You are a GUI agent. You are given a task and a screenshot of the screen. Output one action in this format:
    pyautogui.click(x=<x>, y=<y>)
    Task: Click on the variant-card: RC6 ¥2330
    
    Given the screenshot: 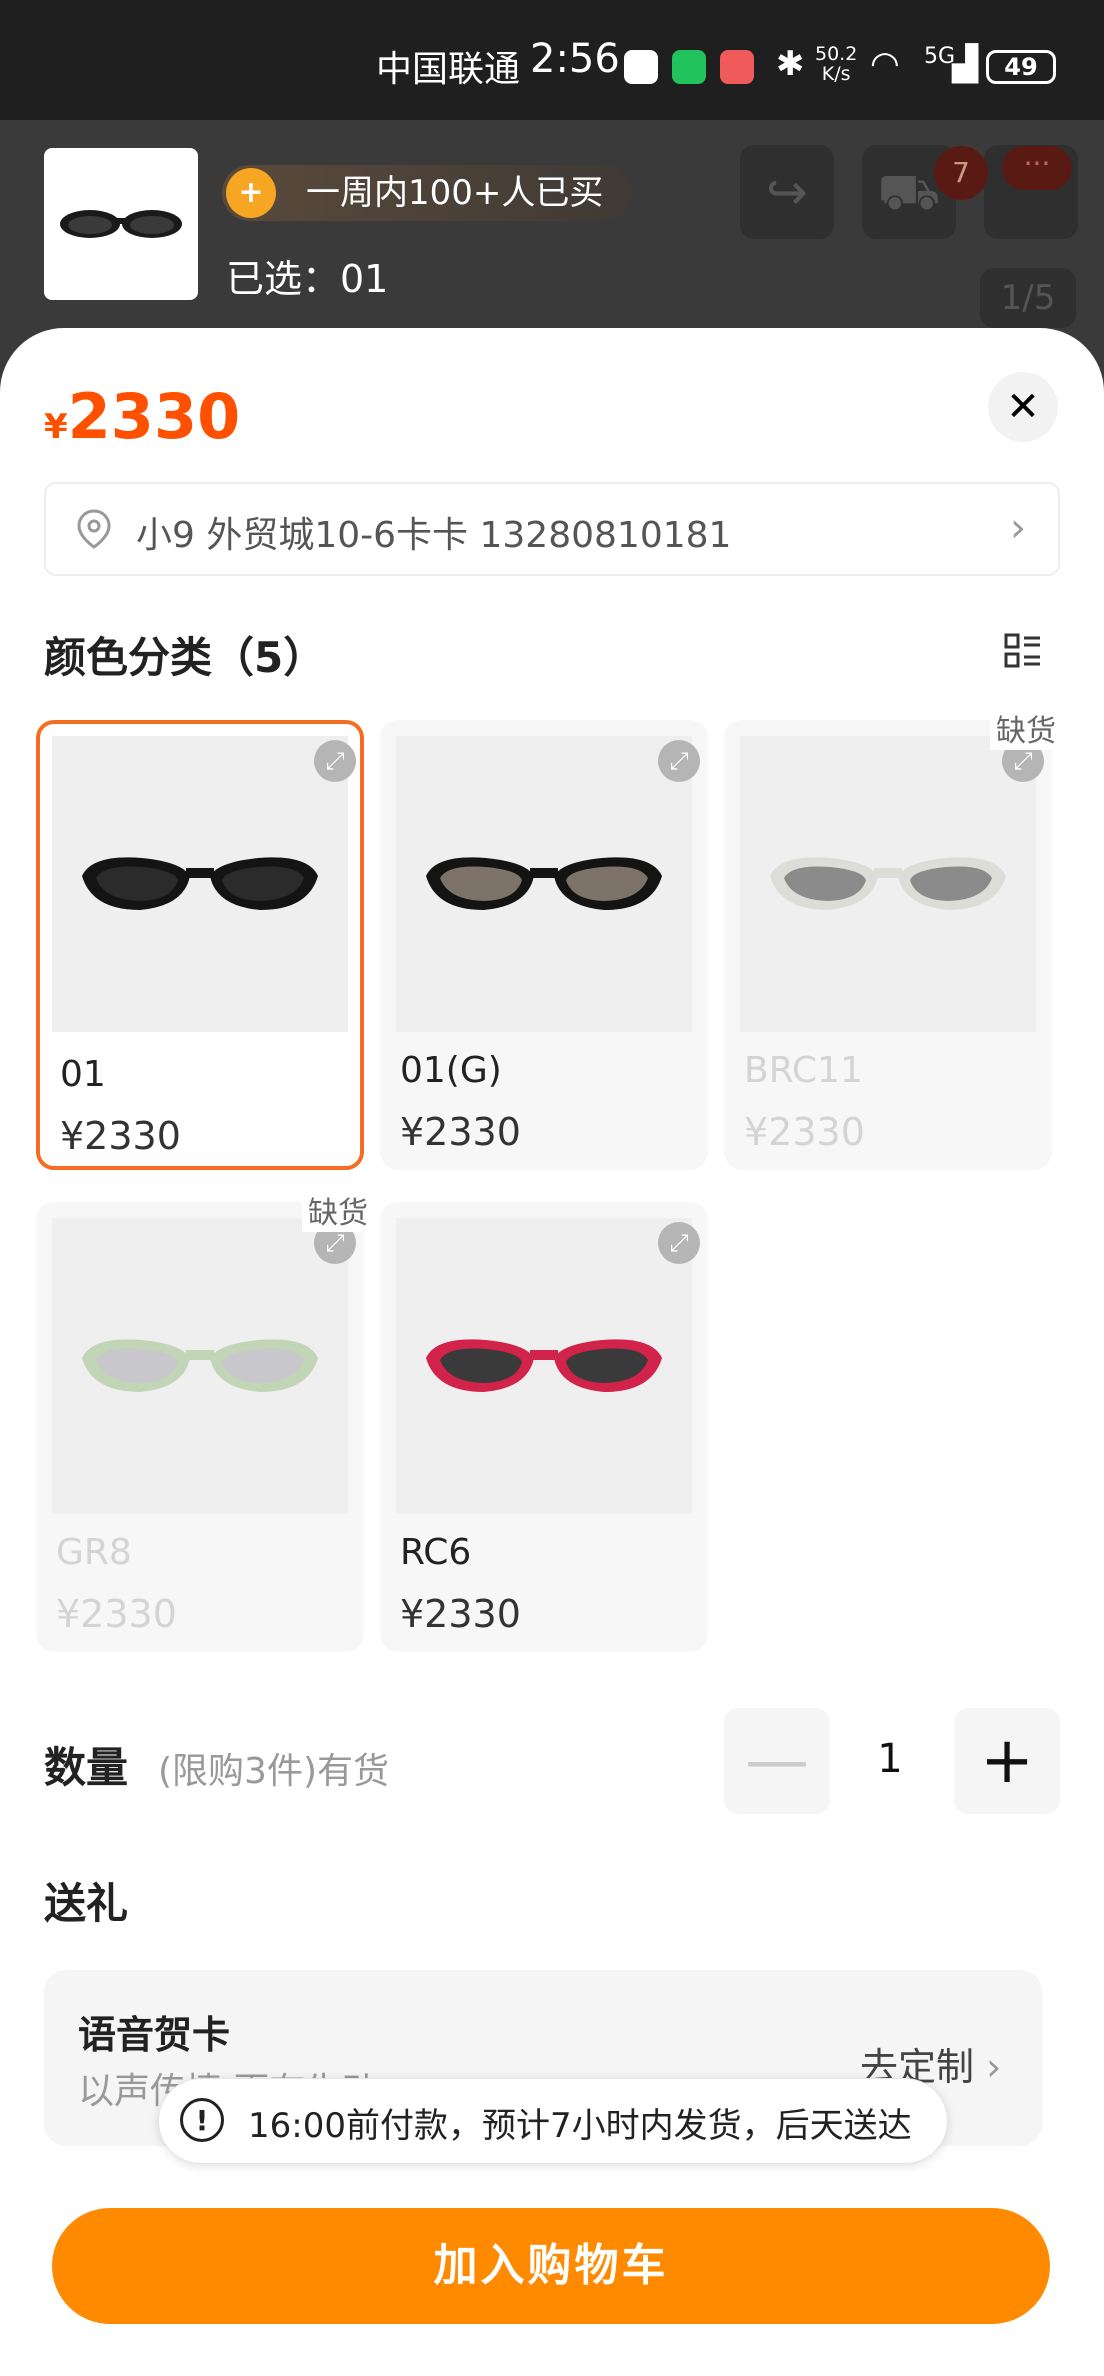 What is the action you would take?
    pyautogui.click(x=544, y=1427)
    